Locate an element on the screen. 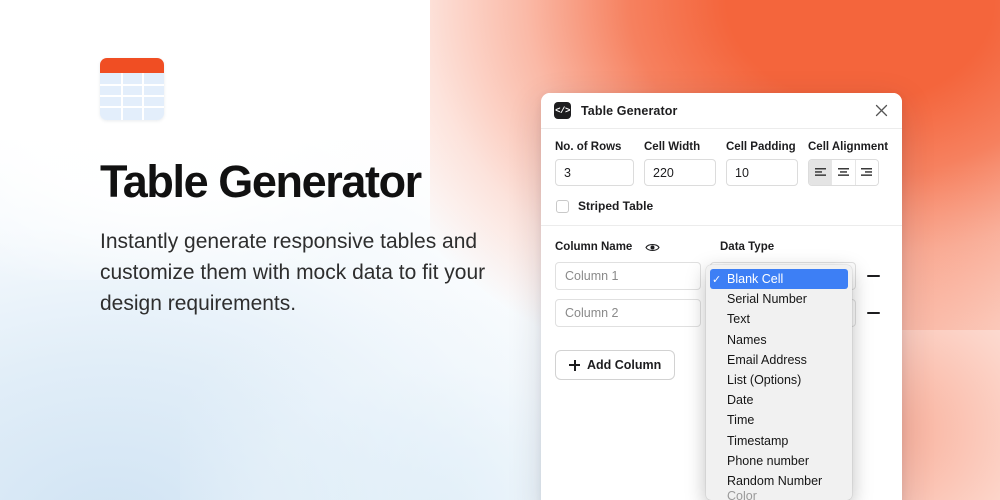 Image resolution: width=1000 pixels, height=500 pixels. dropdown-item: List (Options) is located at coordinates (779, 380).